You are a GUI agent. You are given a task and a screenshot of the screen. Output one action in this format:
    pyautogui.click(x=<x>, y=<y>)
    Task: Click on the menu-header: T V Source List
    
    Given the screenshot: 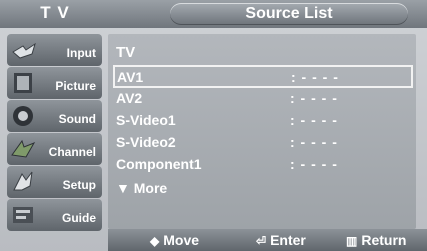 What is the action you would take?
    pyautogui.click(x=213, y=14)
    